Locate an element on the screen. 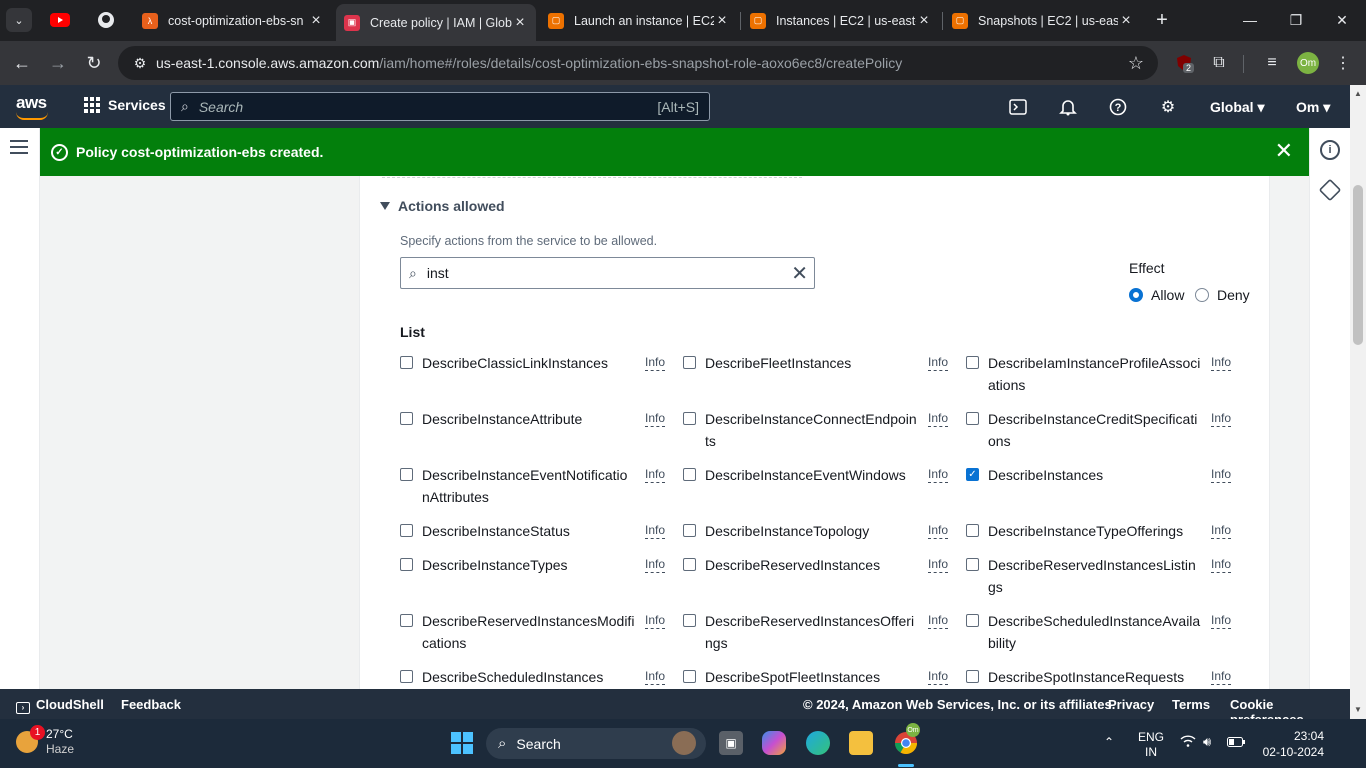 The width and height of the screenshot is (1366, 768). checkbox-checked: ✓ is located at coordinates (972, 474).